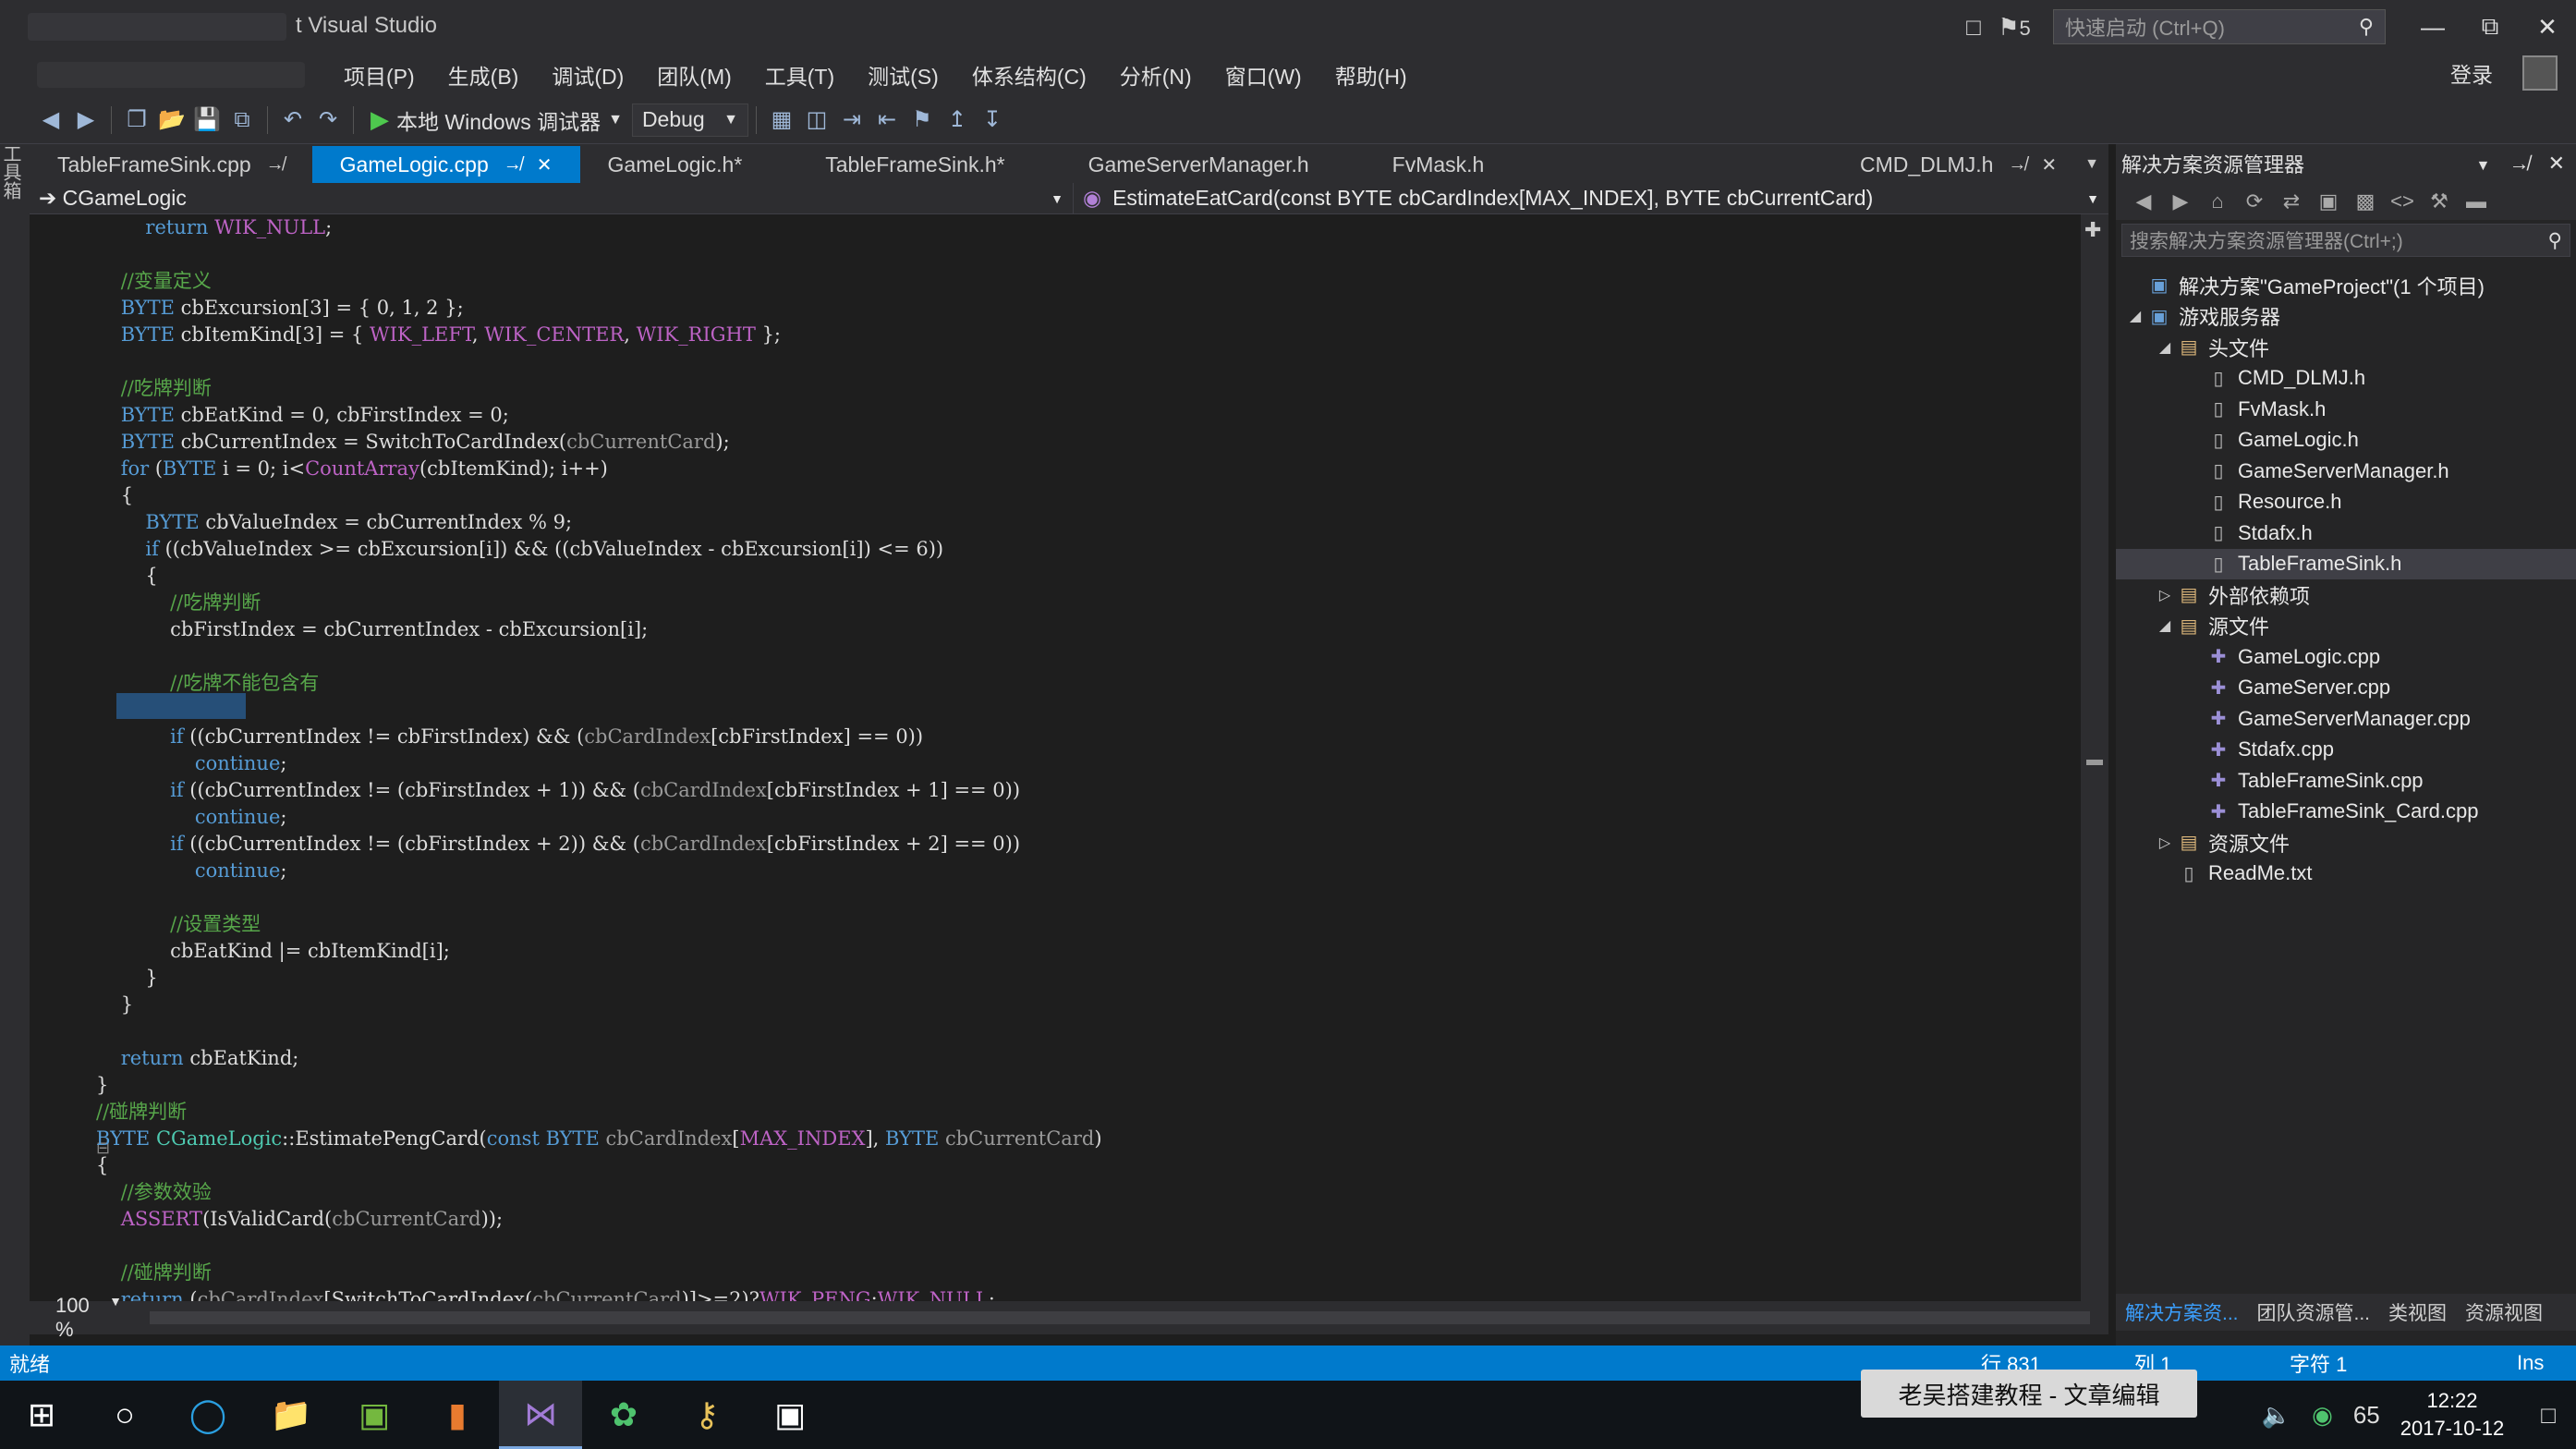  I want to click on menu-help: 帮助(H), so click(1371, 75).